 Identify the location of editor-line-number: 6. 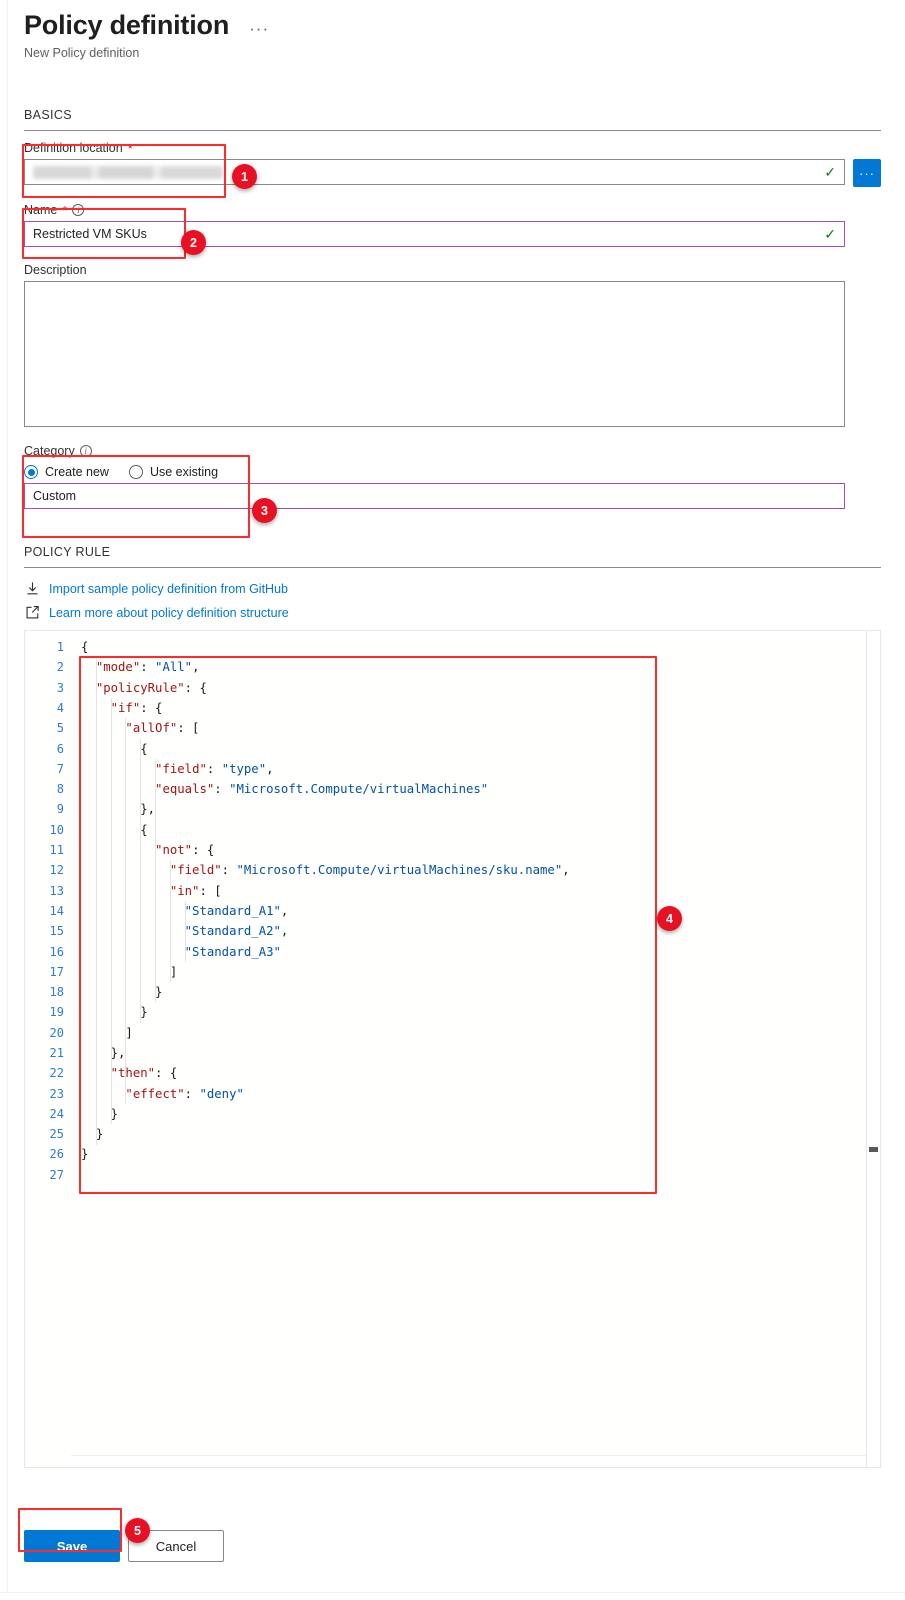
(60, 748).